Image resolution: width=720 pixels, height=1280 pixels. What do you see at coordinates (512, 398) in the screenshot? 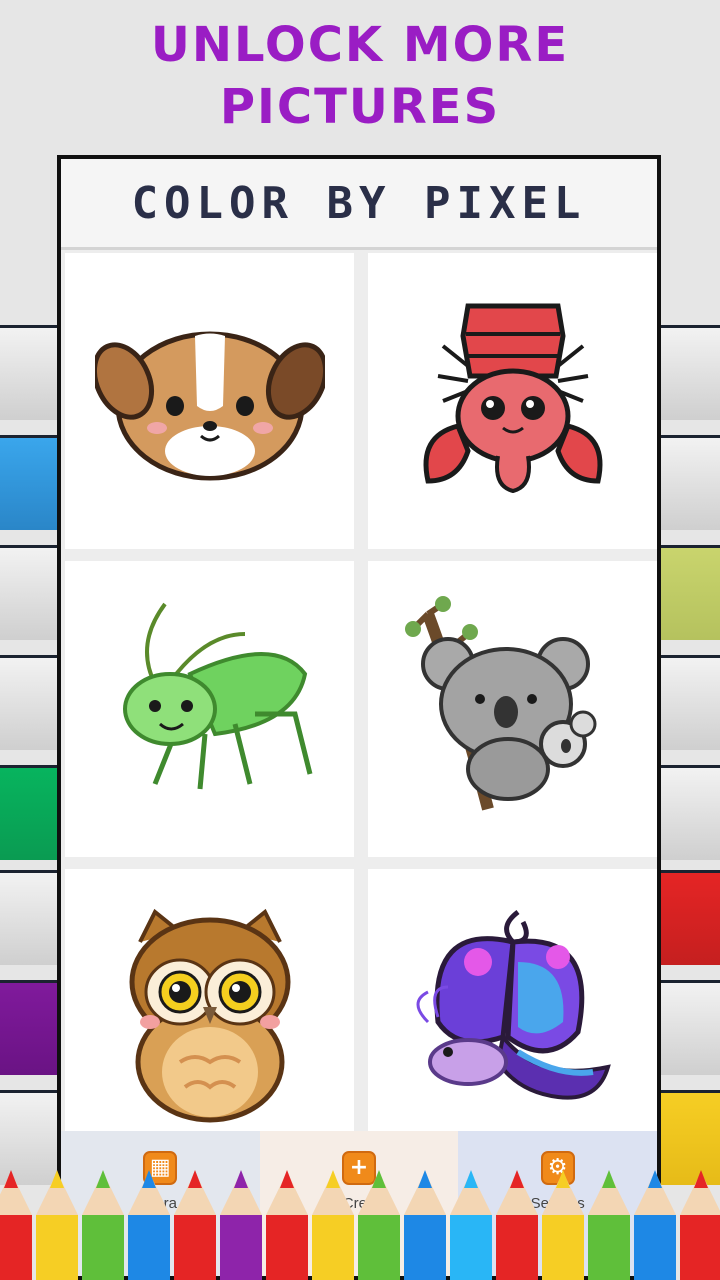
I see `hermit-crab-icon` at bounding box center [512, 398].